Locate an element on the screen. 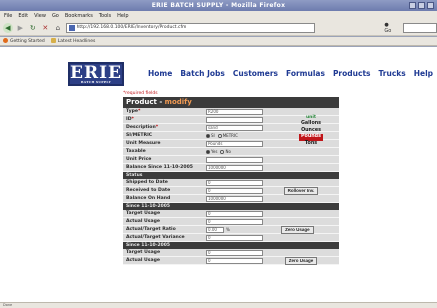 The width and height of the screenshot is (437, 308). maximize-button is located at coordinates (421, 5).